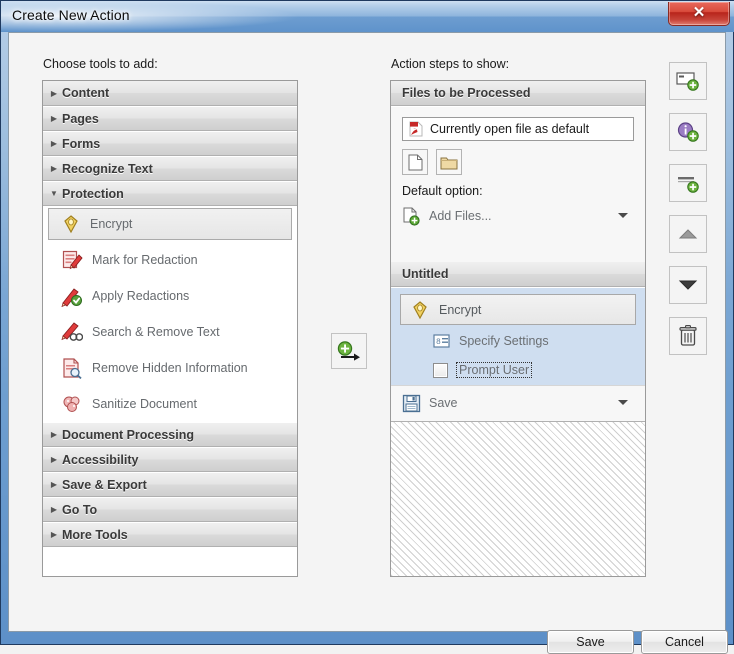 The width and height of the screenshot is (734, 654). I want to click on add-instruction-button, so click(688, 132).